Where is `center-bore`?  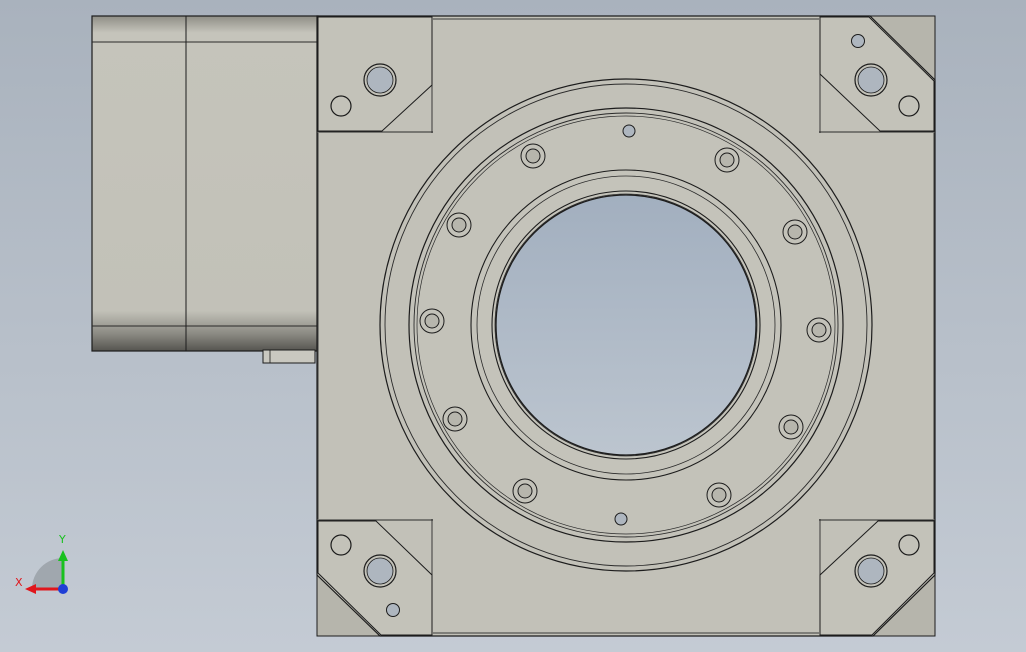 center-bore is located at coordinates (626, 325).